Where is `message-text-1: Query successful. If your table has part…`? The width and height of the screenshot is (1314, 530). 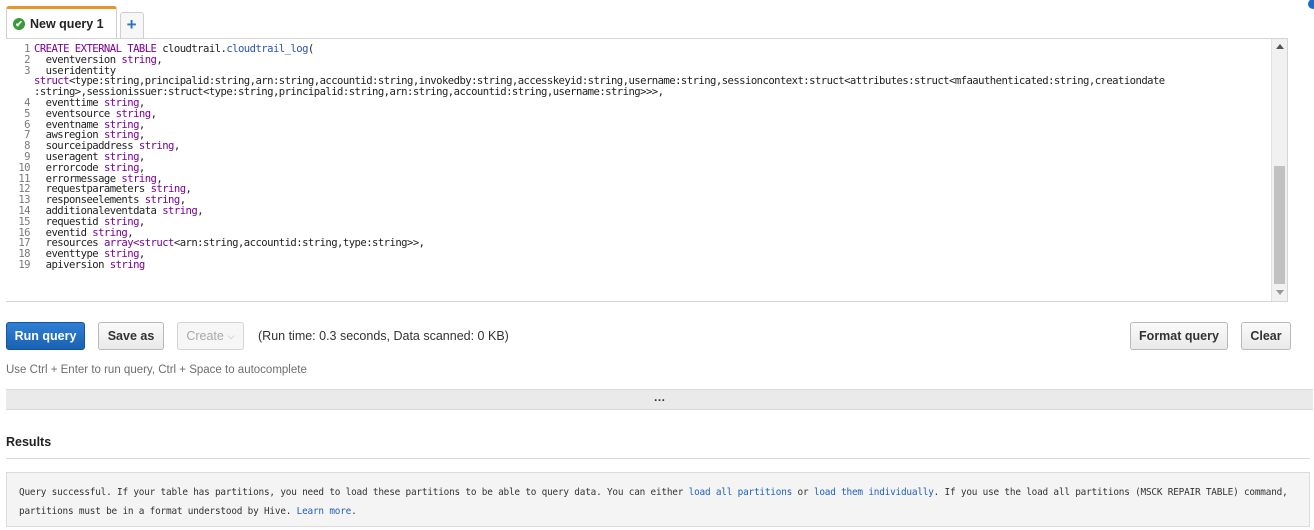
message-text-1: Query successful. If your table has part… is located at coordinates (354, 492).